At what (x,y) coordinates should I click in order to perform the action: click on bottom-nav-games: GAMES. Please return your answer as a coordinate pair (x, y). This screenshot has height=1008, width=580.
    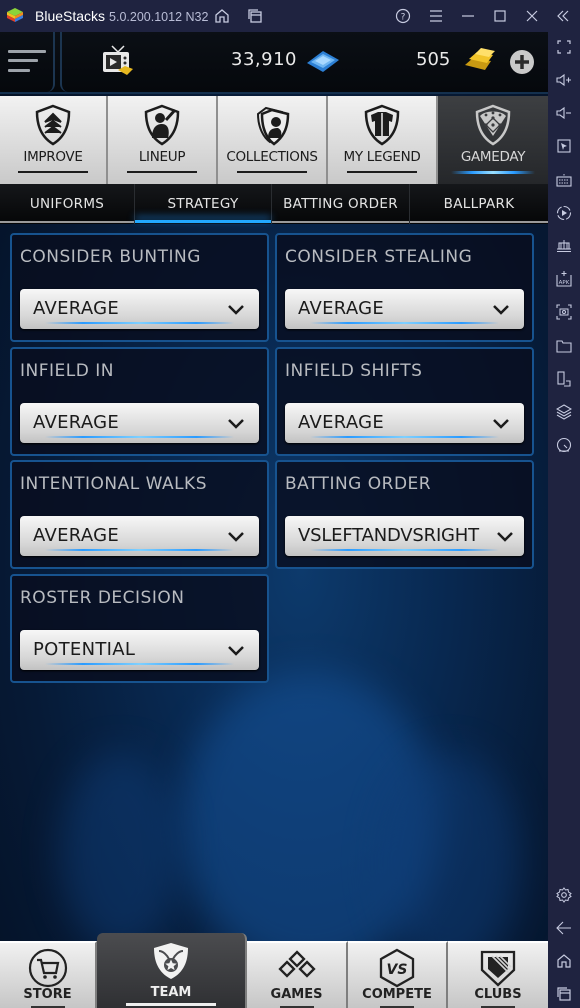
    Looking at the image, I should click on (297, 974).